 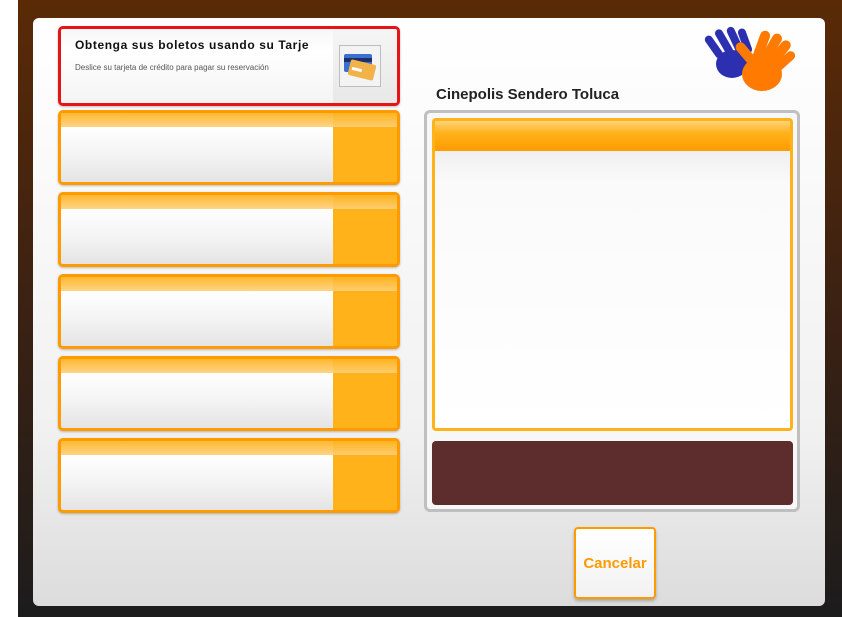 I want to click on message-bar, so click(x=612, y=473).